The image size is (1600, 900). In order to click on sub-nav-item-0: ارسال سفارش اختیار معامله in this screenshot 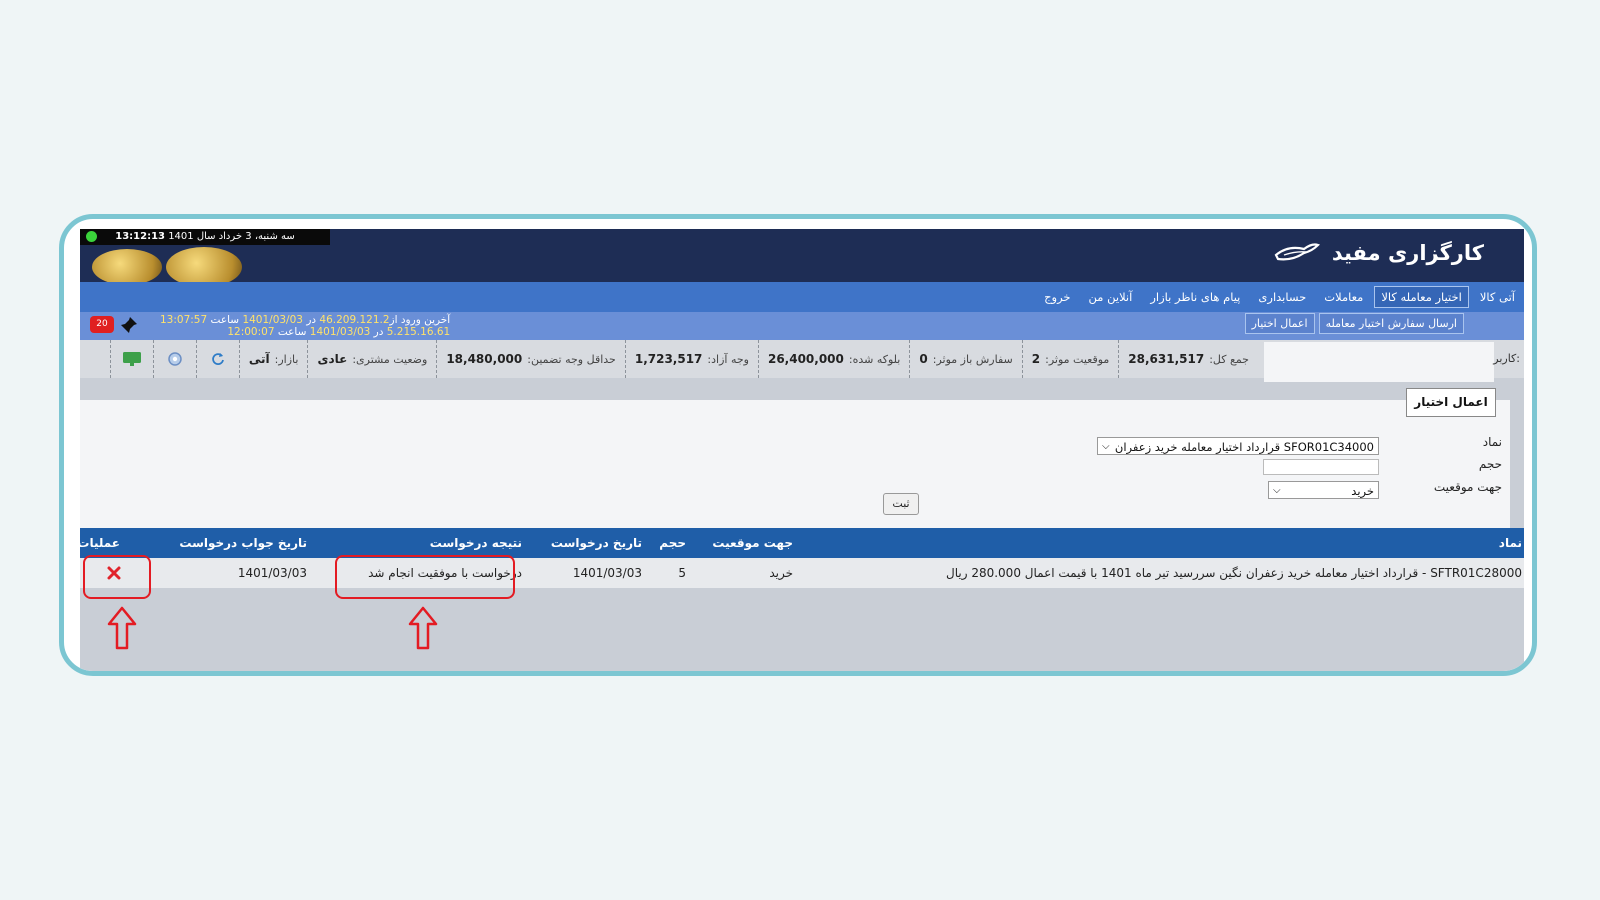, I will do `click(1391, 323)`.